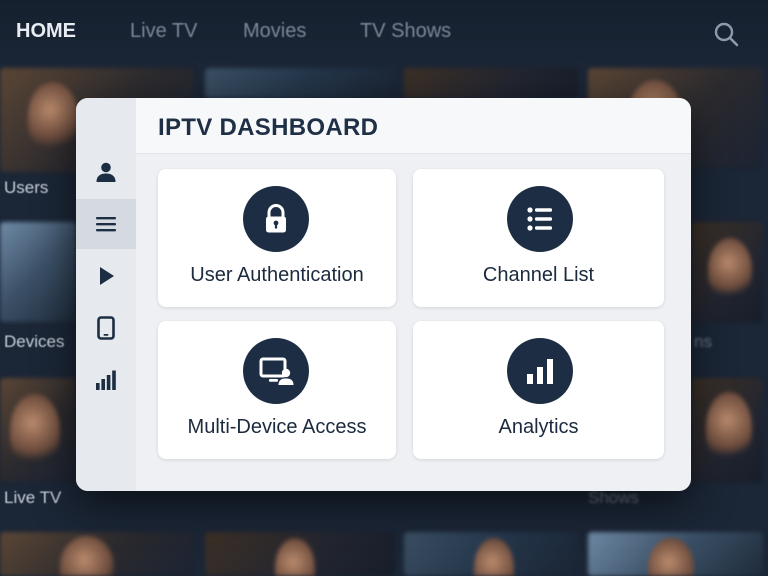  Describe the element at coordinates (277, 427) in the screenshot. I see `card-label: Multi-Device Access` at that location.